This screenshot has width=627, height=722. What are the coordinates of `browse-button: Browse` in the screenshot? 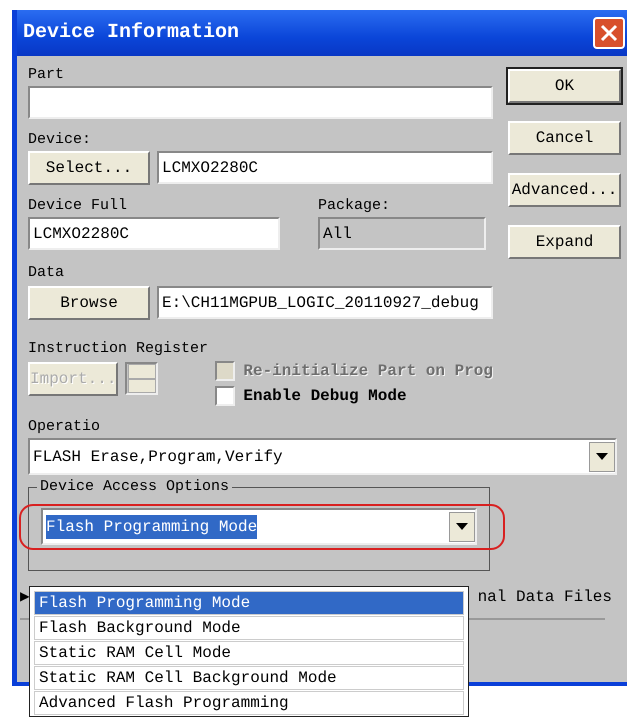 It's located at (89, 303).